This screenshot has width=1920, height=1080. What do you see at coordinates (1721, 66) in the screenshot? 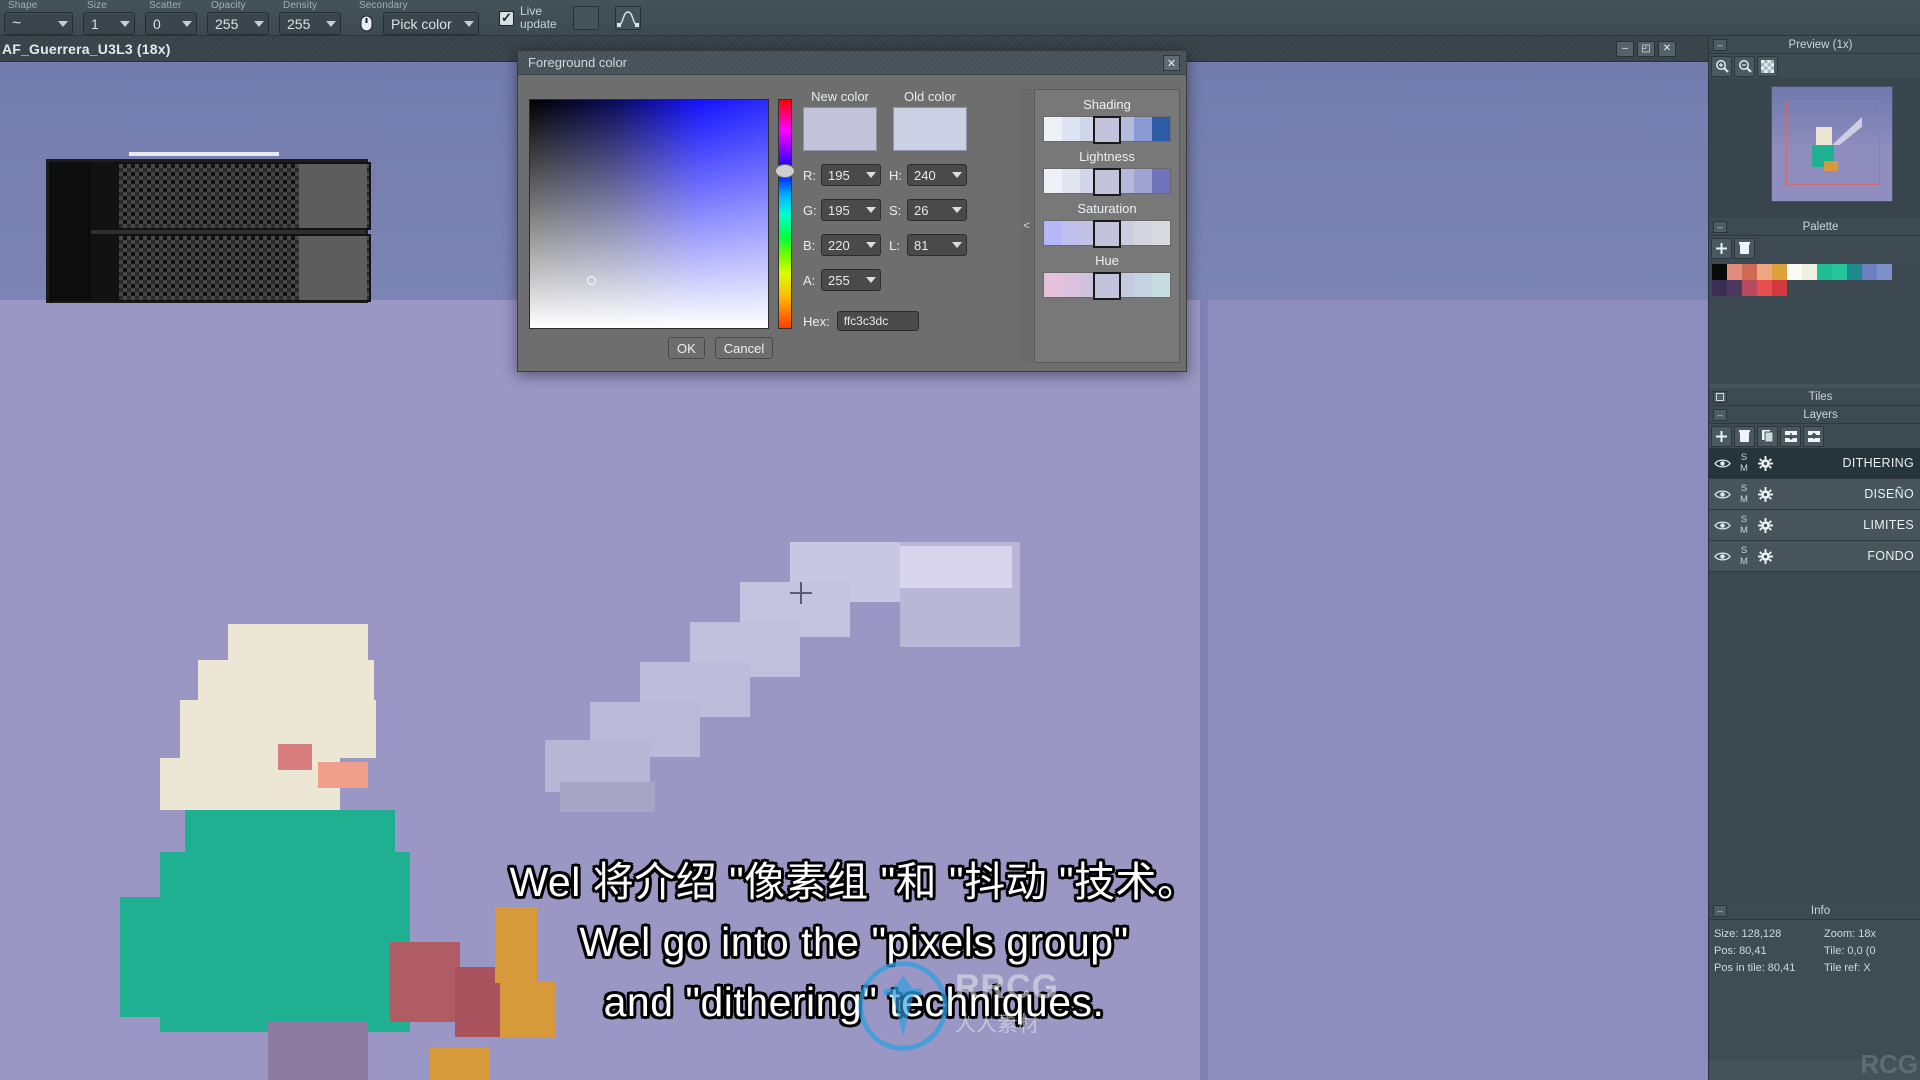
I see `zoom-in-icon` at bounding box center [1721, 66].